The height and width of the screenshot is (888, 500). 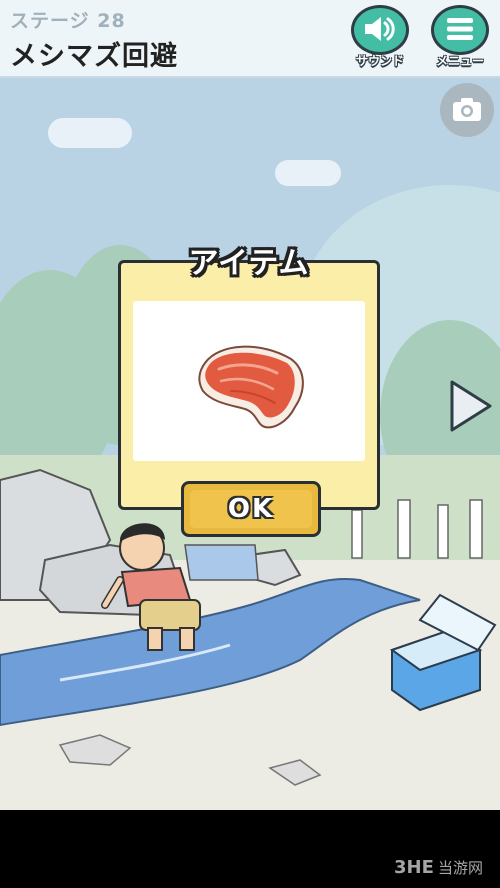 I want to click on sound-button-label: サウンド, so click(x=379, y=61).